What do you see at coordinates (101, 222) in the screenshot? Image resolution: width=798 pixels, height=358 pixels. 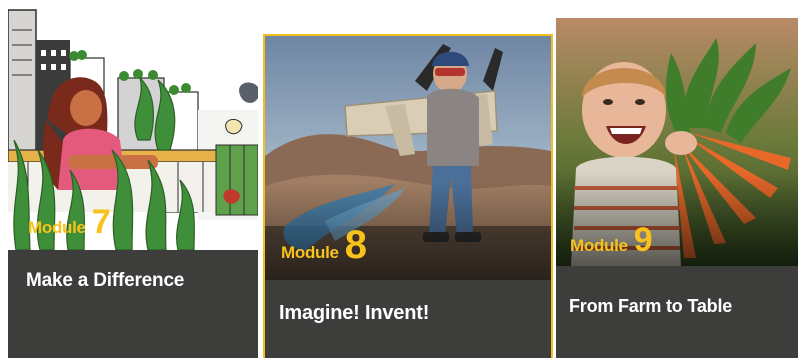 I see `module-number: 7` at bounding box center [101, 222].